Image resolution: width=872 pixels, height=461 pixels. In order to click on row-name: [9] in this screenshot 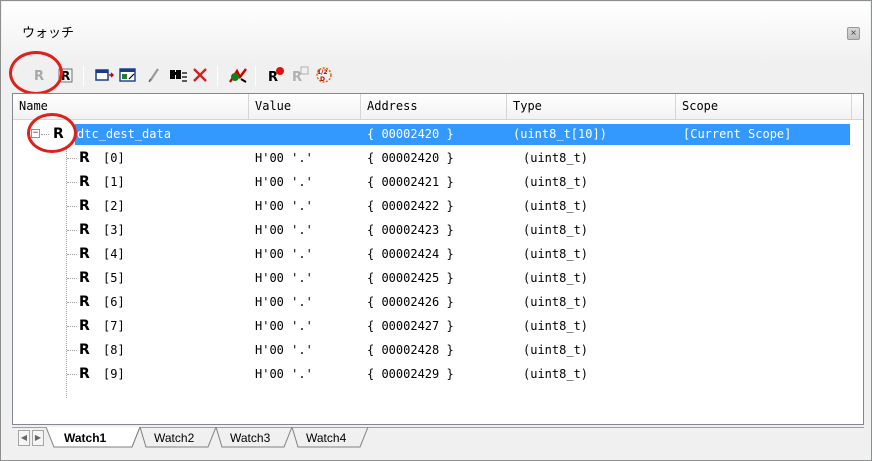, I will do `click(114, 374)`.